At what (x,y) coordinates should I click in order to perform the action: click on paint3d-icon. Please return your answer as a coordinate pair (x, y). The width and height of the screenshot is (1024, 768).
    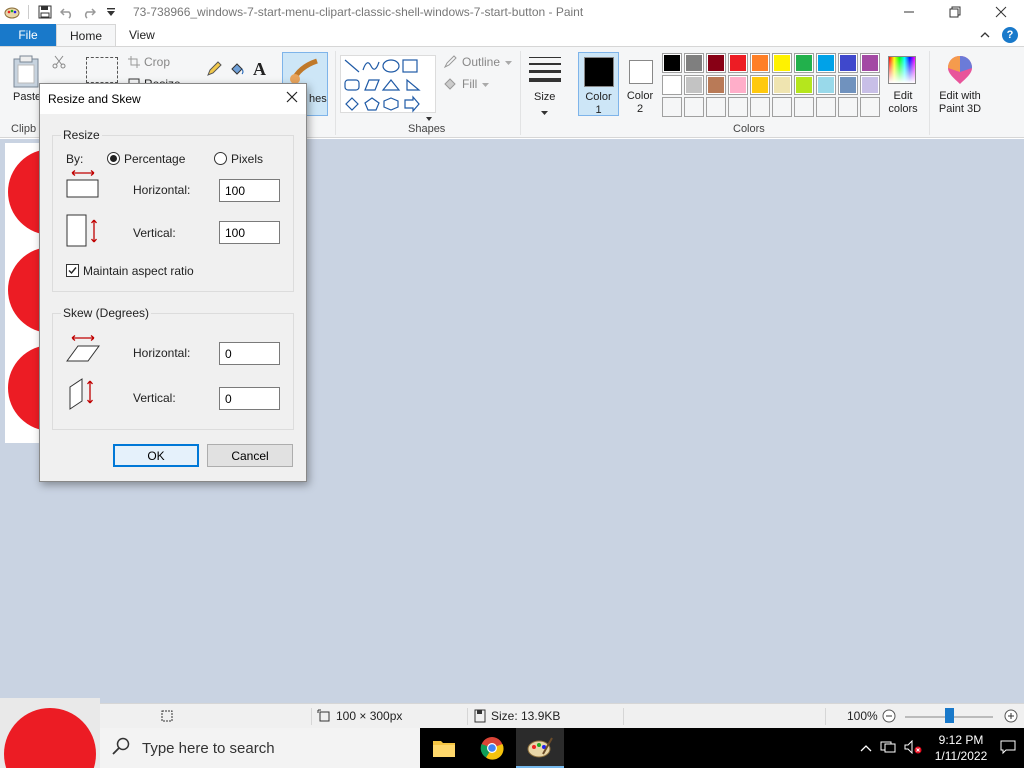
    Looking at the image, I should click on (960, 70).